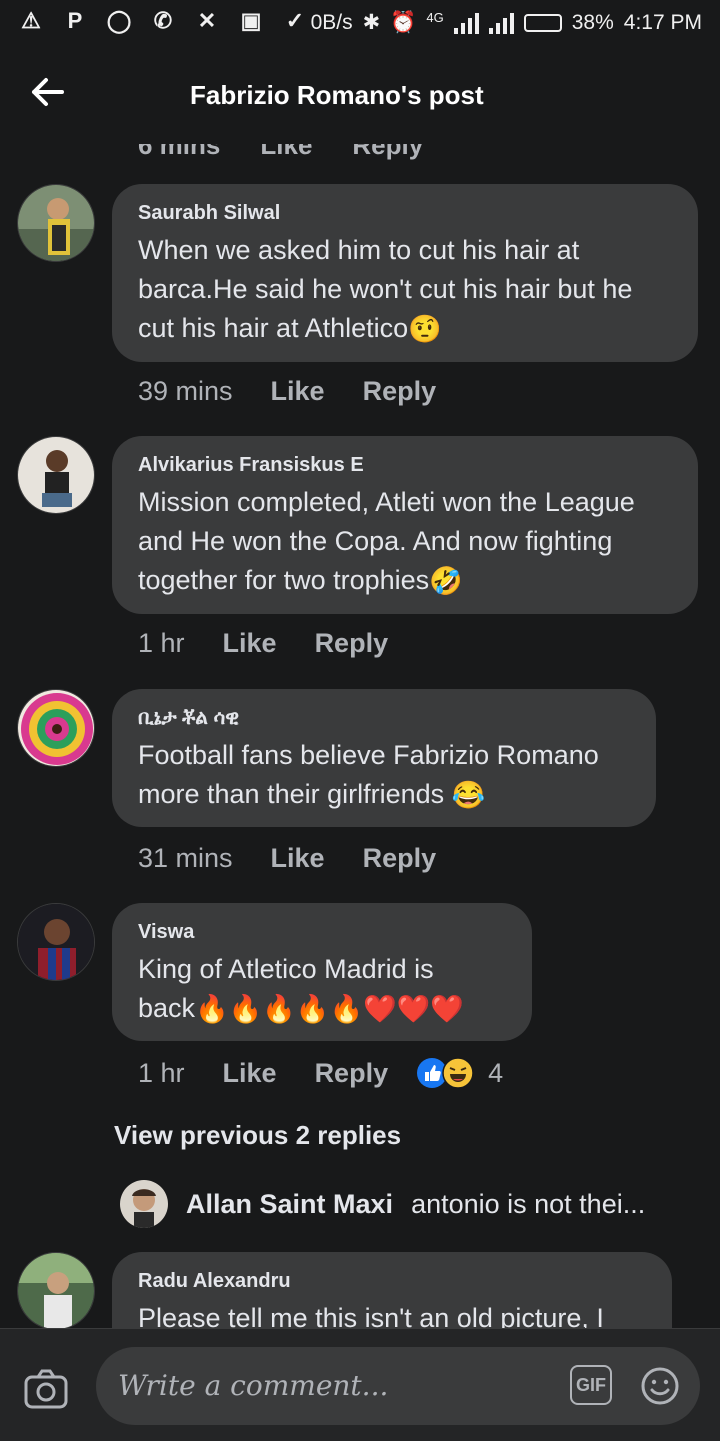 Image resolution: width=720 pixels, height=1441 pixels. I want to click on comment-actions: 31 mins Like Reply, so click(287, 858).